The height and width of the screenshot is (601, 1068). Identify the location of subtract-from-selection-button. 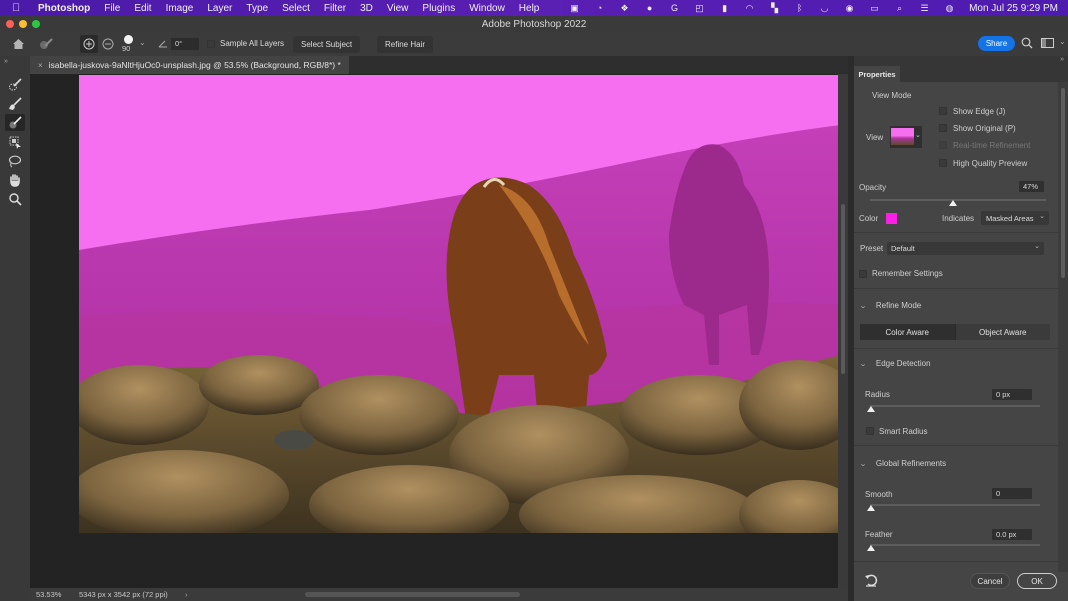
(108, 44).